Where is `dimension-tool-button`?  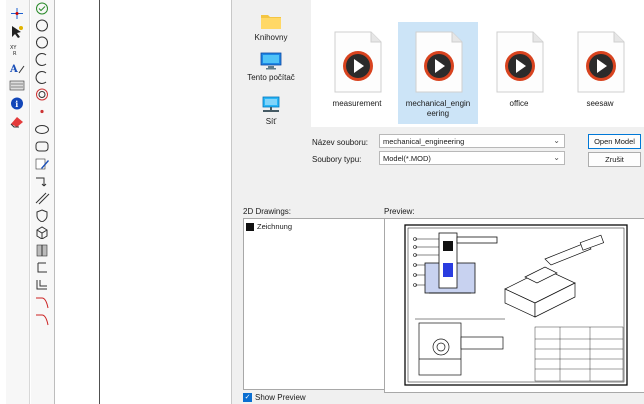
dimension-tool-button is located at coordinates (42, 181).